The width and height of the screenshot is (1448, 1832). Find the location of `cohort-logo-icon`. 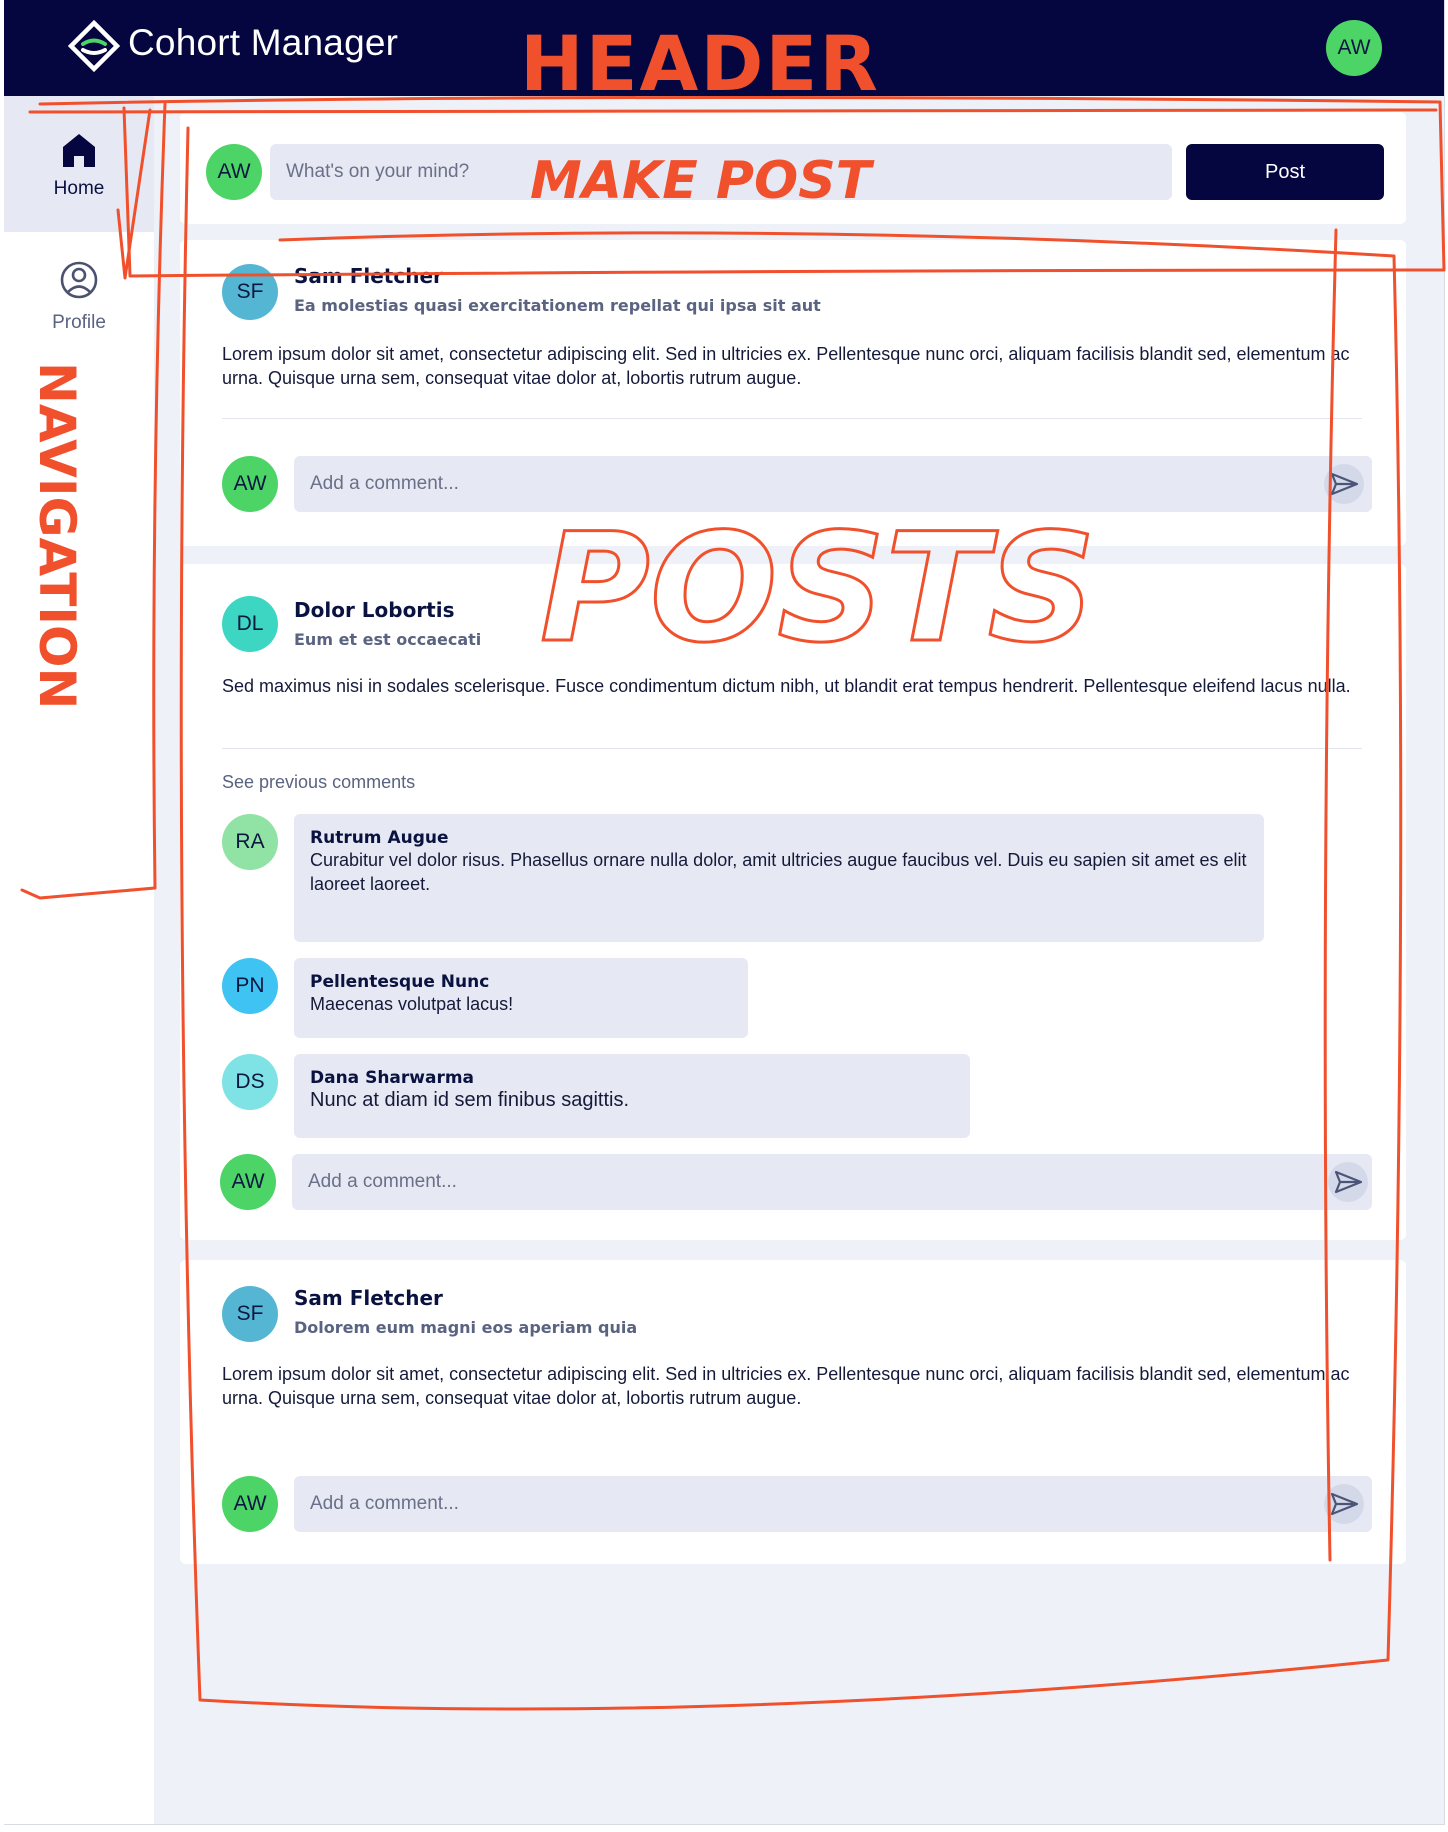

cohort-logo-icon is located at coordinates (94, 46).